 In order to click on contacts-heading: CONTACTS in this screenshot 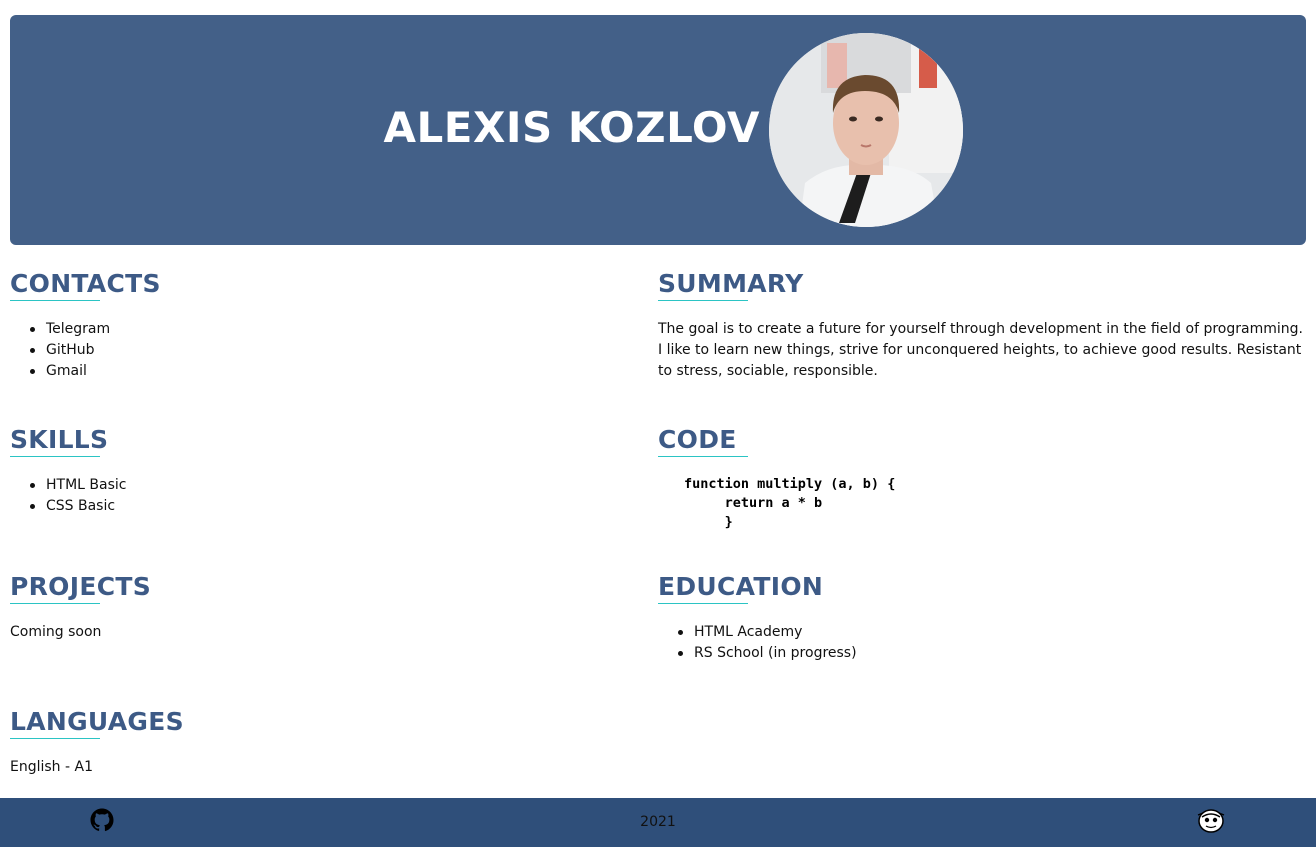, I will do `click(85, 283)`.